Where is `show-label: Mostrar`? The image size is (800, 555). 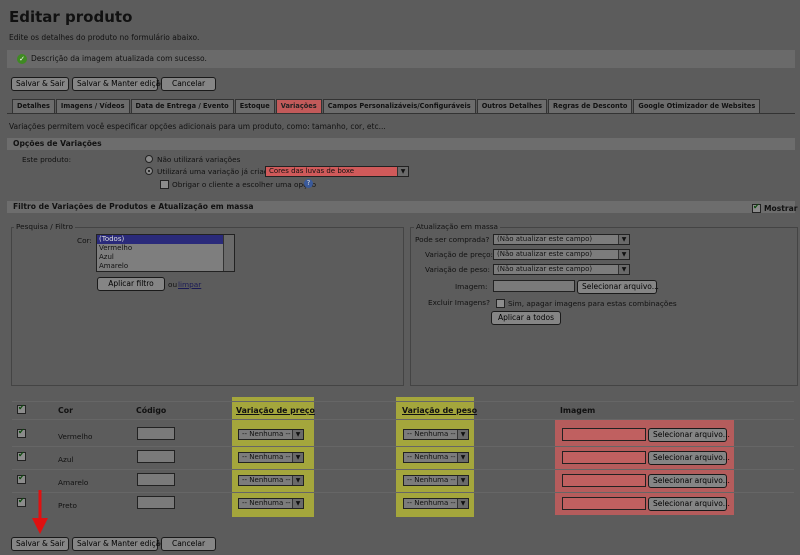 show-label: Mostrar is located at coordinates (781, 208).